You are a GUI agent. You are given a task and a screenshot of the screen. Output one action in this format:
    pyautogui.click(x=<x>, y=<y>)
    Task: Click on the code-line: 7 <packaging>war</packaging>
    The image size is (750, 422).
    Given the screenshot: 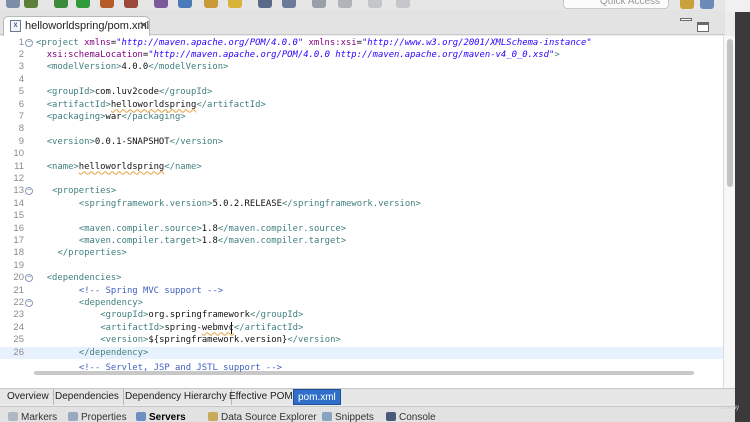 What is the action you would take?
    pyautogui.click(x=361, y=117)
    